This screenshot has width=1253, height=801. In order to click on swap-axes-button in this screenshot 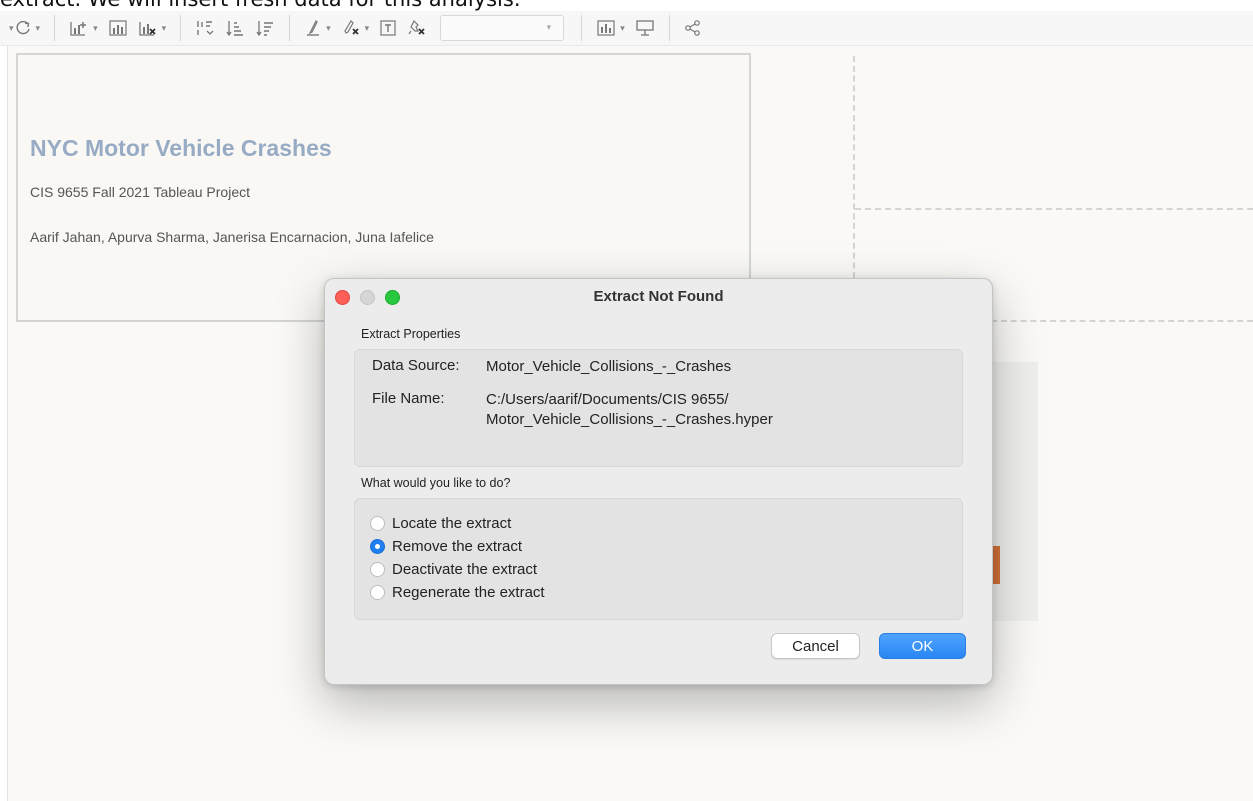, I will do `click(205, 28)`.